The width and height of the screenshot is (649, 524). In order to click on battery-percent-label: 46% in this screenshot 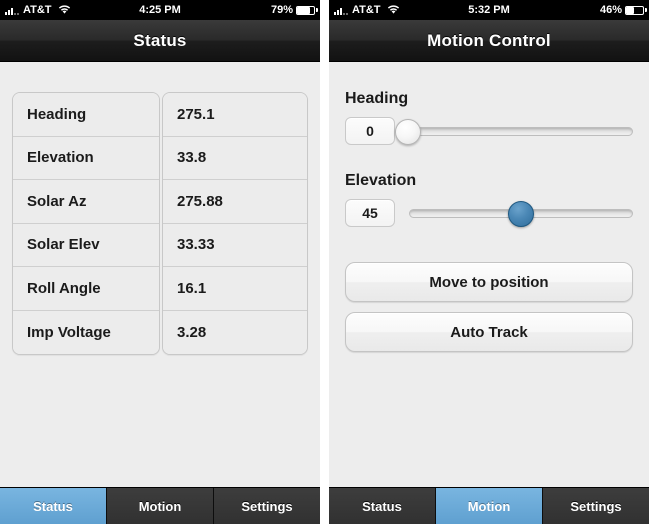, I will do `click(610, 10)`.